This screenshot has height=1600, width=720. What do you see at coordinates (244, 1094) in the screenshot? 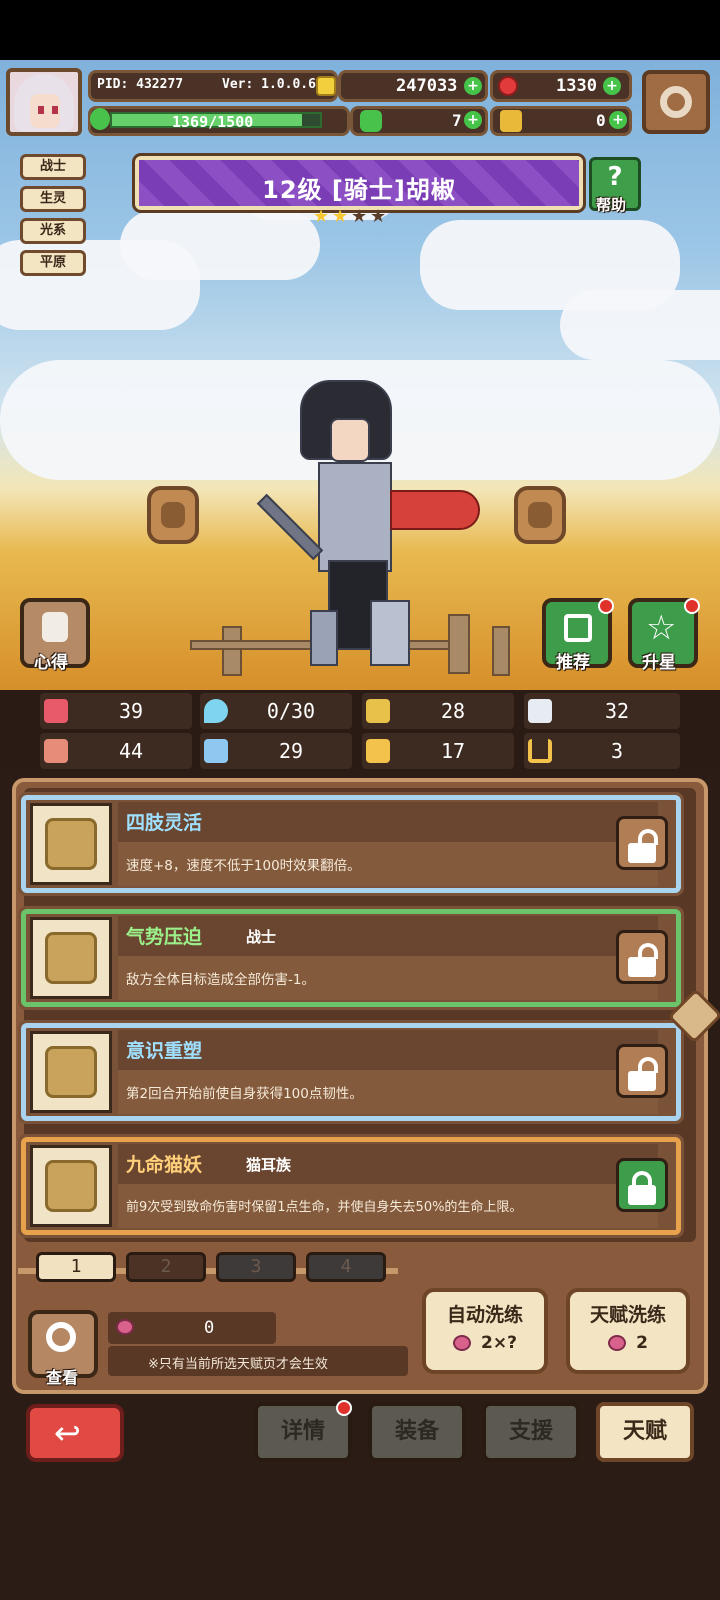
I see `talent-description: 第2回合开始前使自身获得100点韧性。` at bounding box center [244, 1094].